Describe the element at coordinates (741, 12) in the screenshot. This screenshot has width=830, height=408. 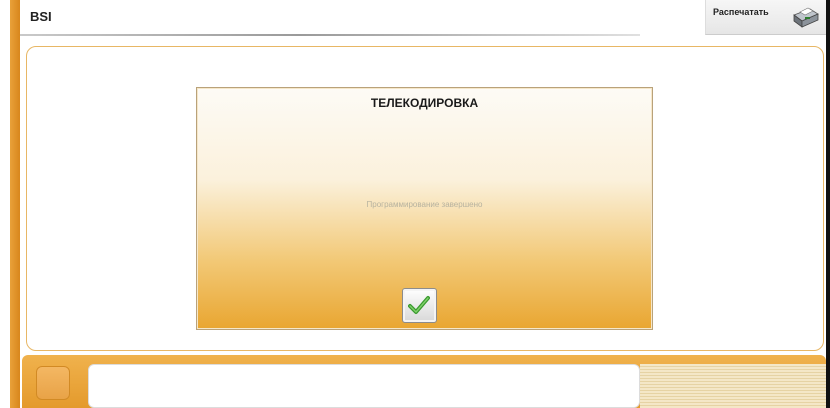
I see `print-button-label: Распечатать` at that location.